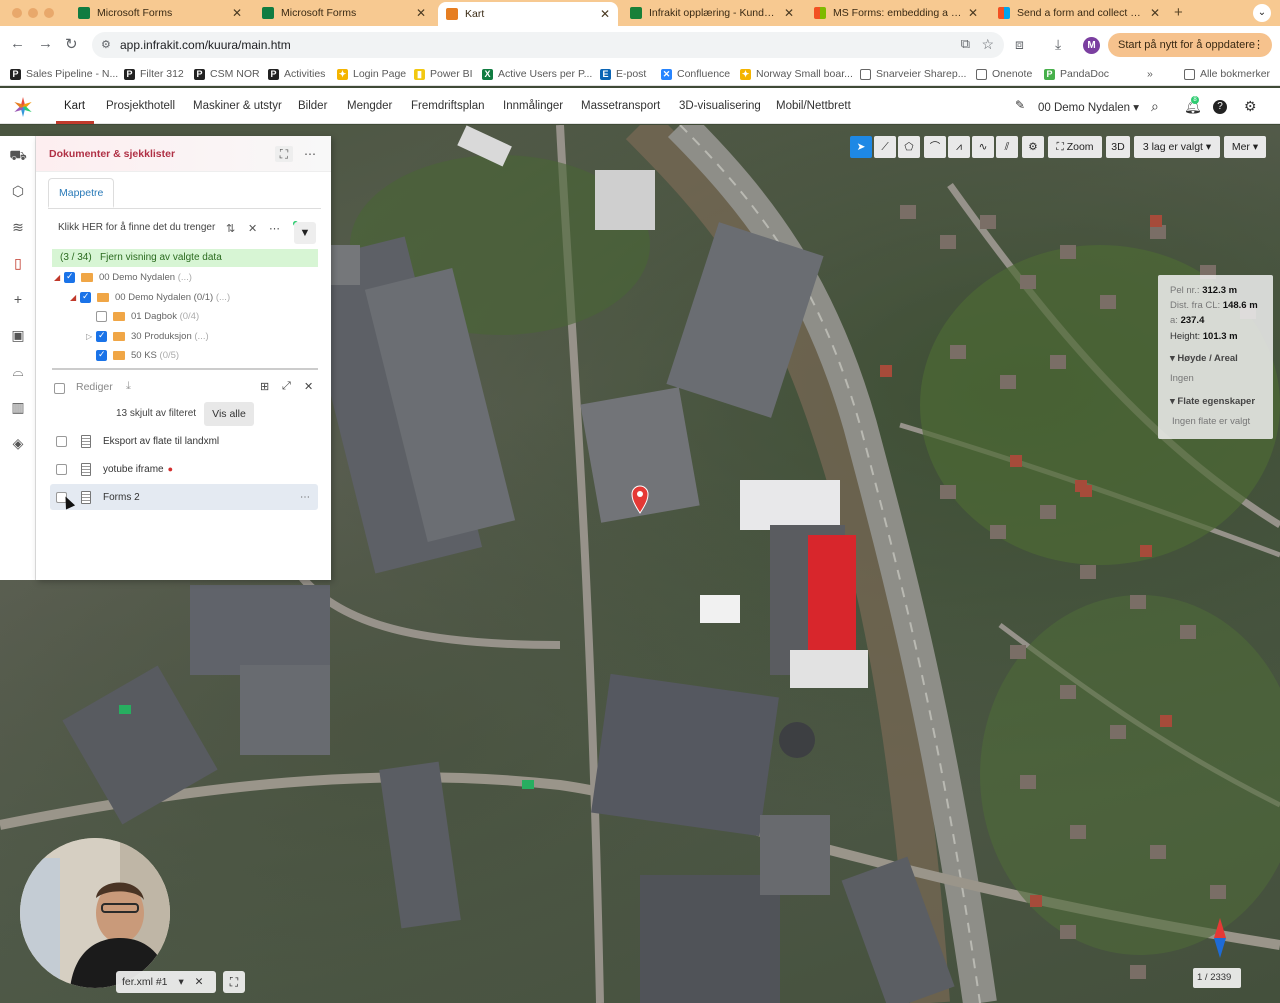 The image size is (1280, 1003). Describe the element at coordinates (1007, 147) in the screenshot. I see `cut-fill-icon: ⫽` at that location.